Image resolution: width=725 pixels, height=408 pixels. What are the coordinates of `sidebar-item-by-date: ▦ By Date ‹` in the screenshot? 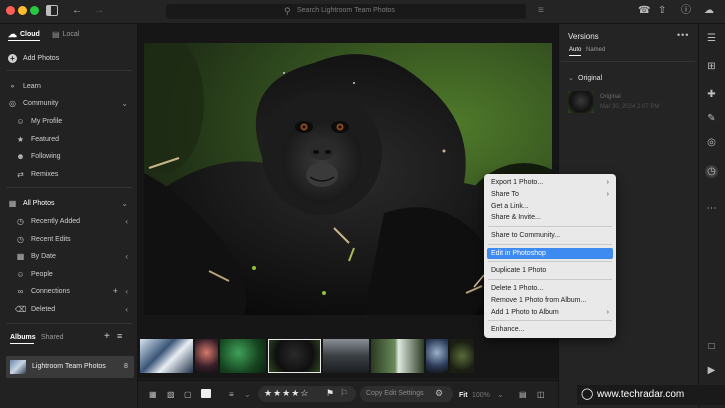 It's located at (69, 256).